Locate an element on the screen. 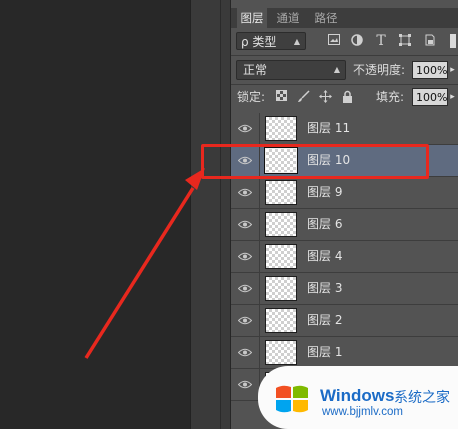 Image resolution: width=458 pixels, height=429 pixels. watermark: Windows 系统之家 www.bjjmlv.com is located at coordinates (358, 397).